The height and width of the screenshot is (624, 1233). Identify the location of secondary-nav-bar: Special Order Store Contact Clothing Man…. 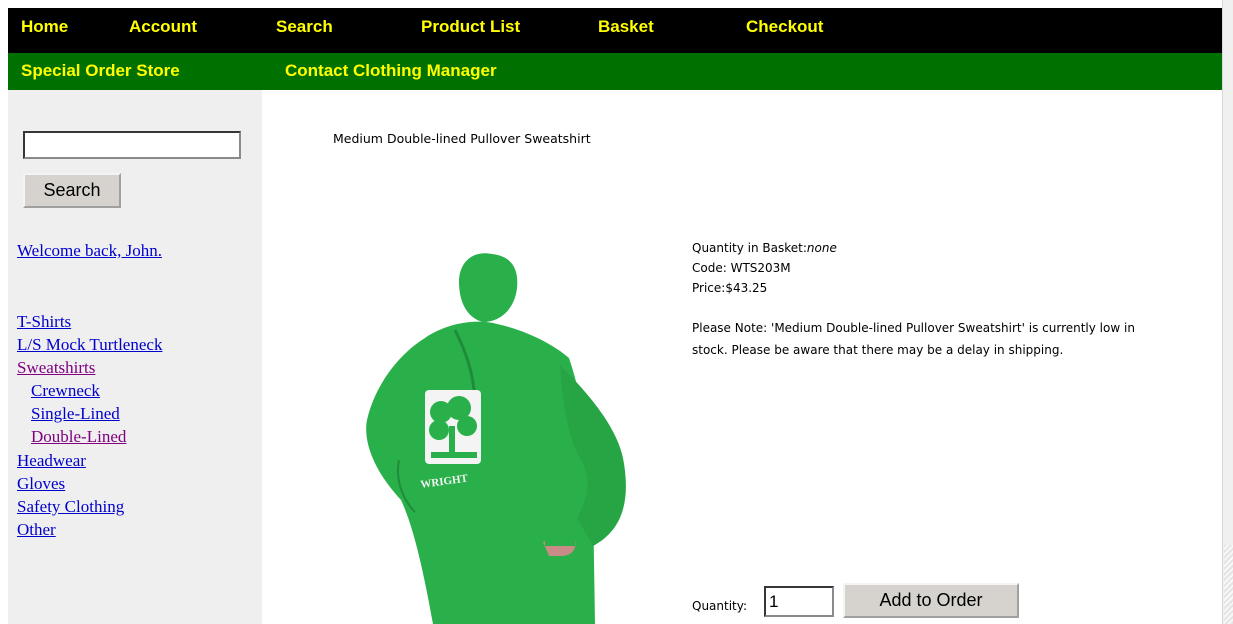
(615, 71).